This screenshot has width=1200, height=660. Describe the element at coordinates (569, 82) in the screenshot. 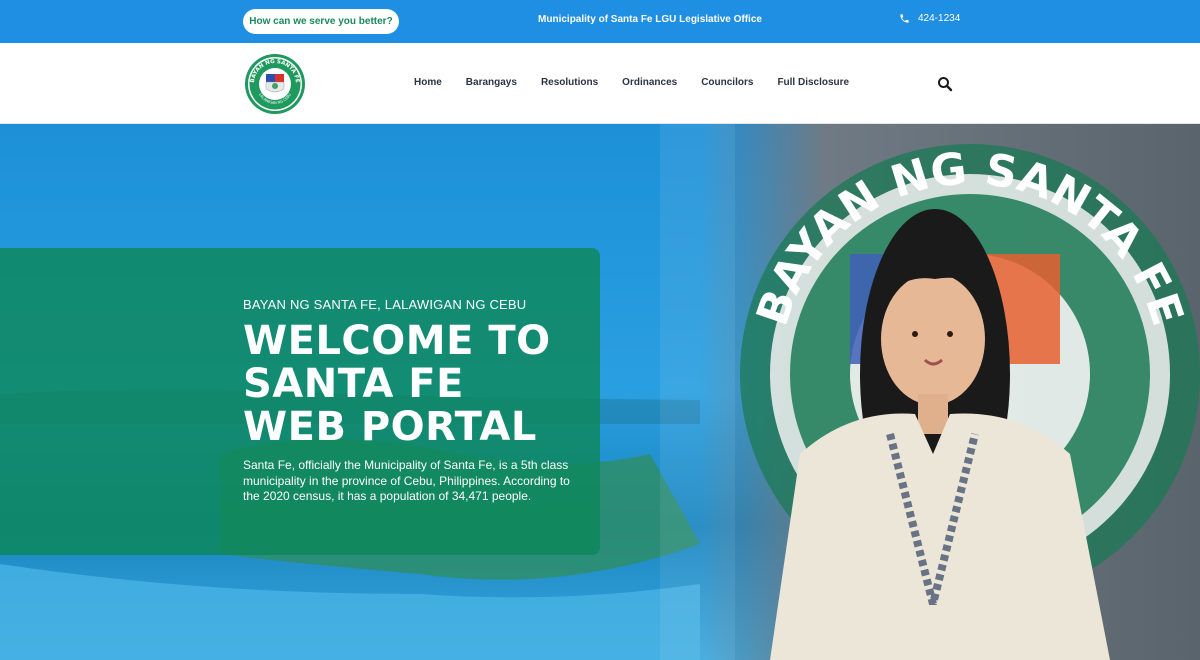

I see `nav-item-resolutions: Resolutions` at that location.